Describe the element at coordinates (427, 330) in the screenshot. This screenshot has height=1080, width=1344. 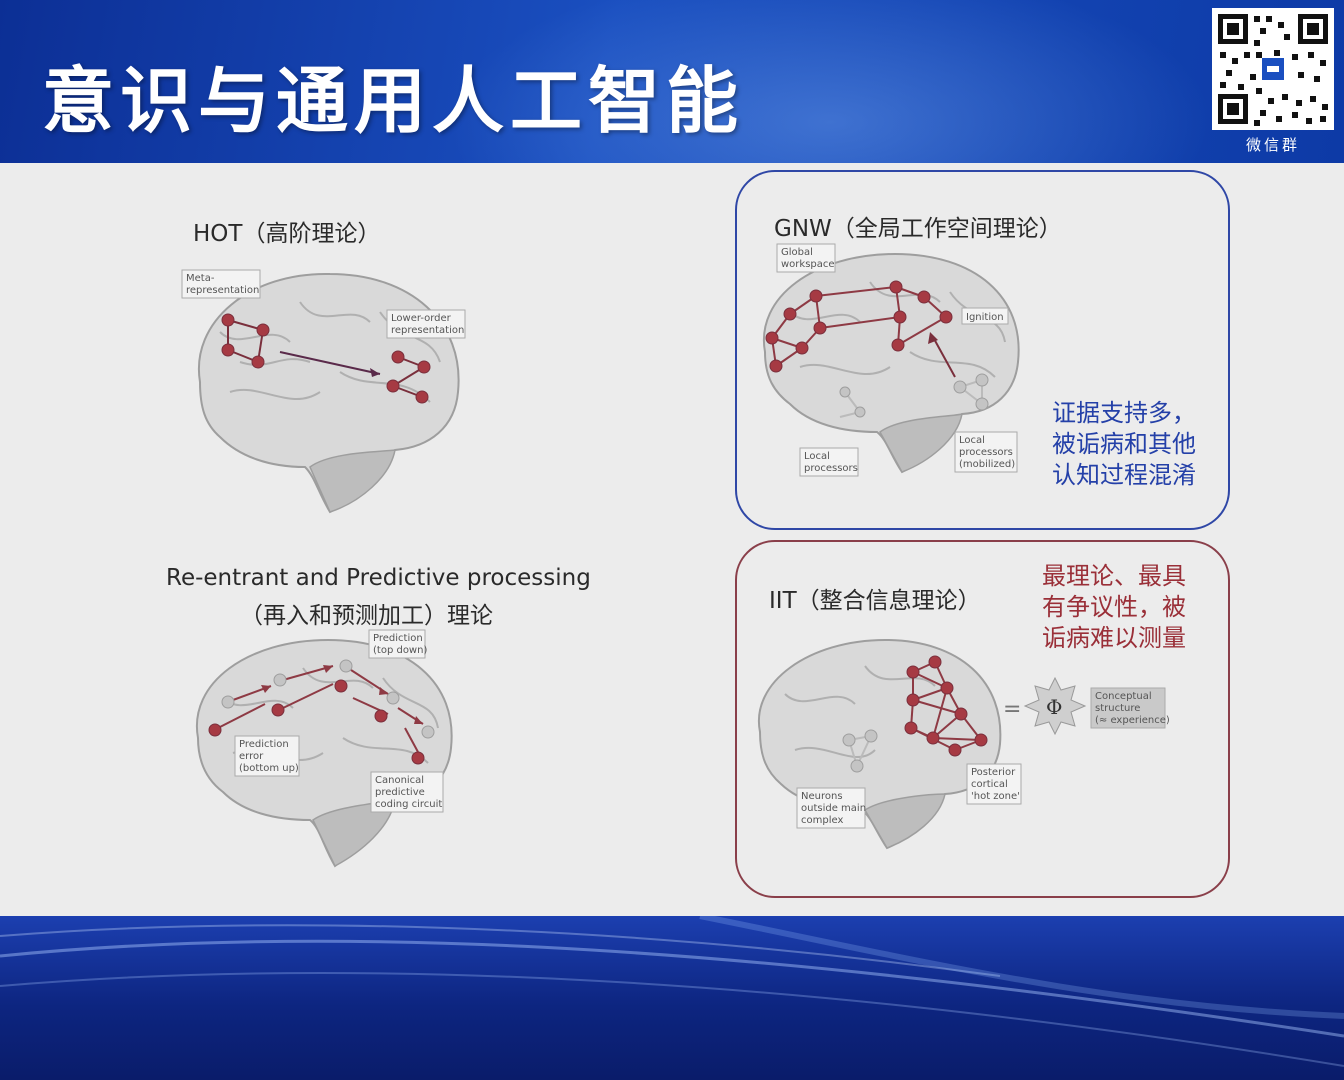
I see `hot-label-lower-2: representation` at that location.